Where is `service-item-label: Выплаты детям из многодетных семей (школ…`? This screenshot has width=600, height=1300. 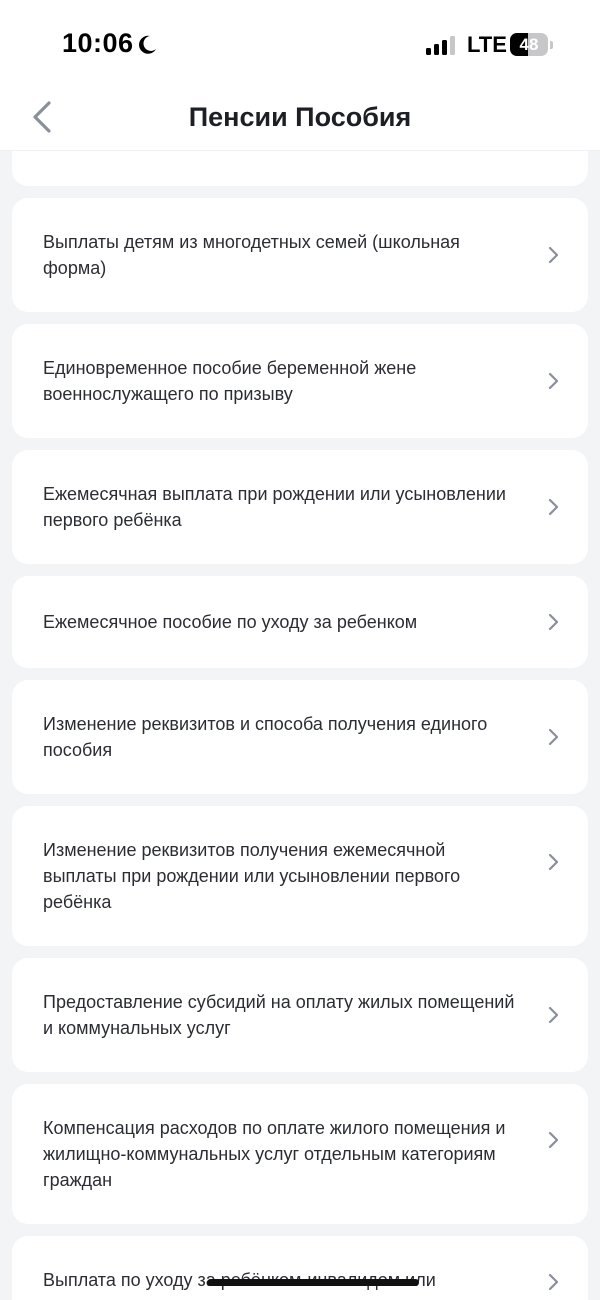 service-item-label: Выплаты детям из многодетных семей (школ… is located at coordinates (251, 255).